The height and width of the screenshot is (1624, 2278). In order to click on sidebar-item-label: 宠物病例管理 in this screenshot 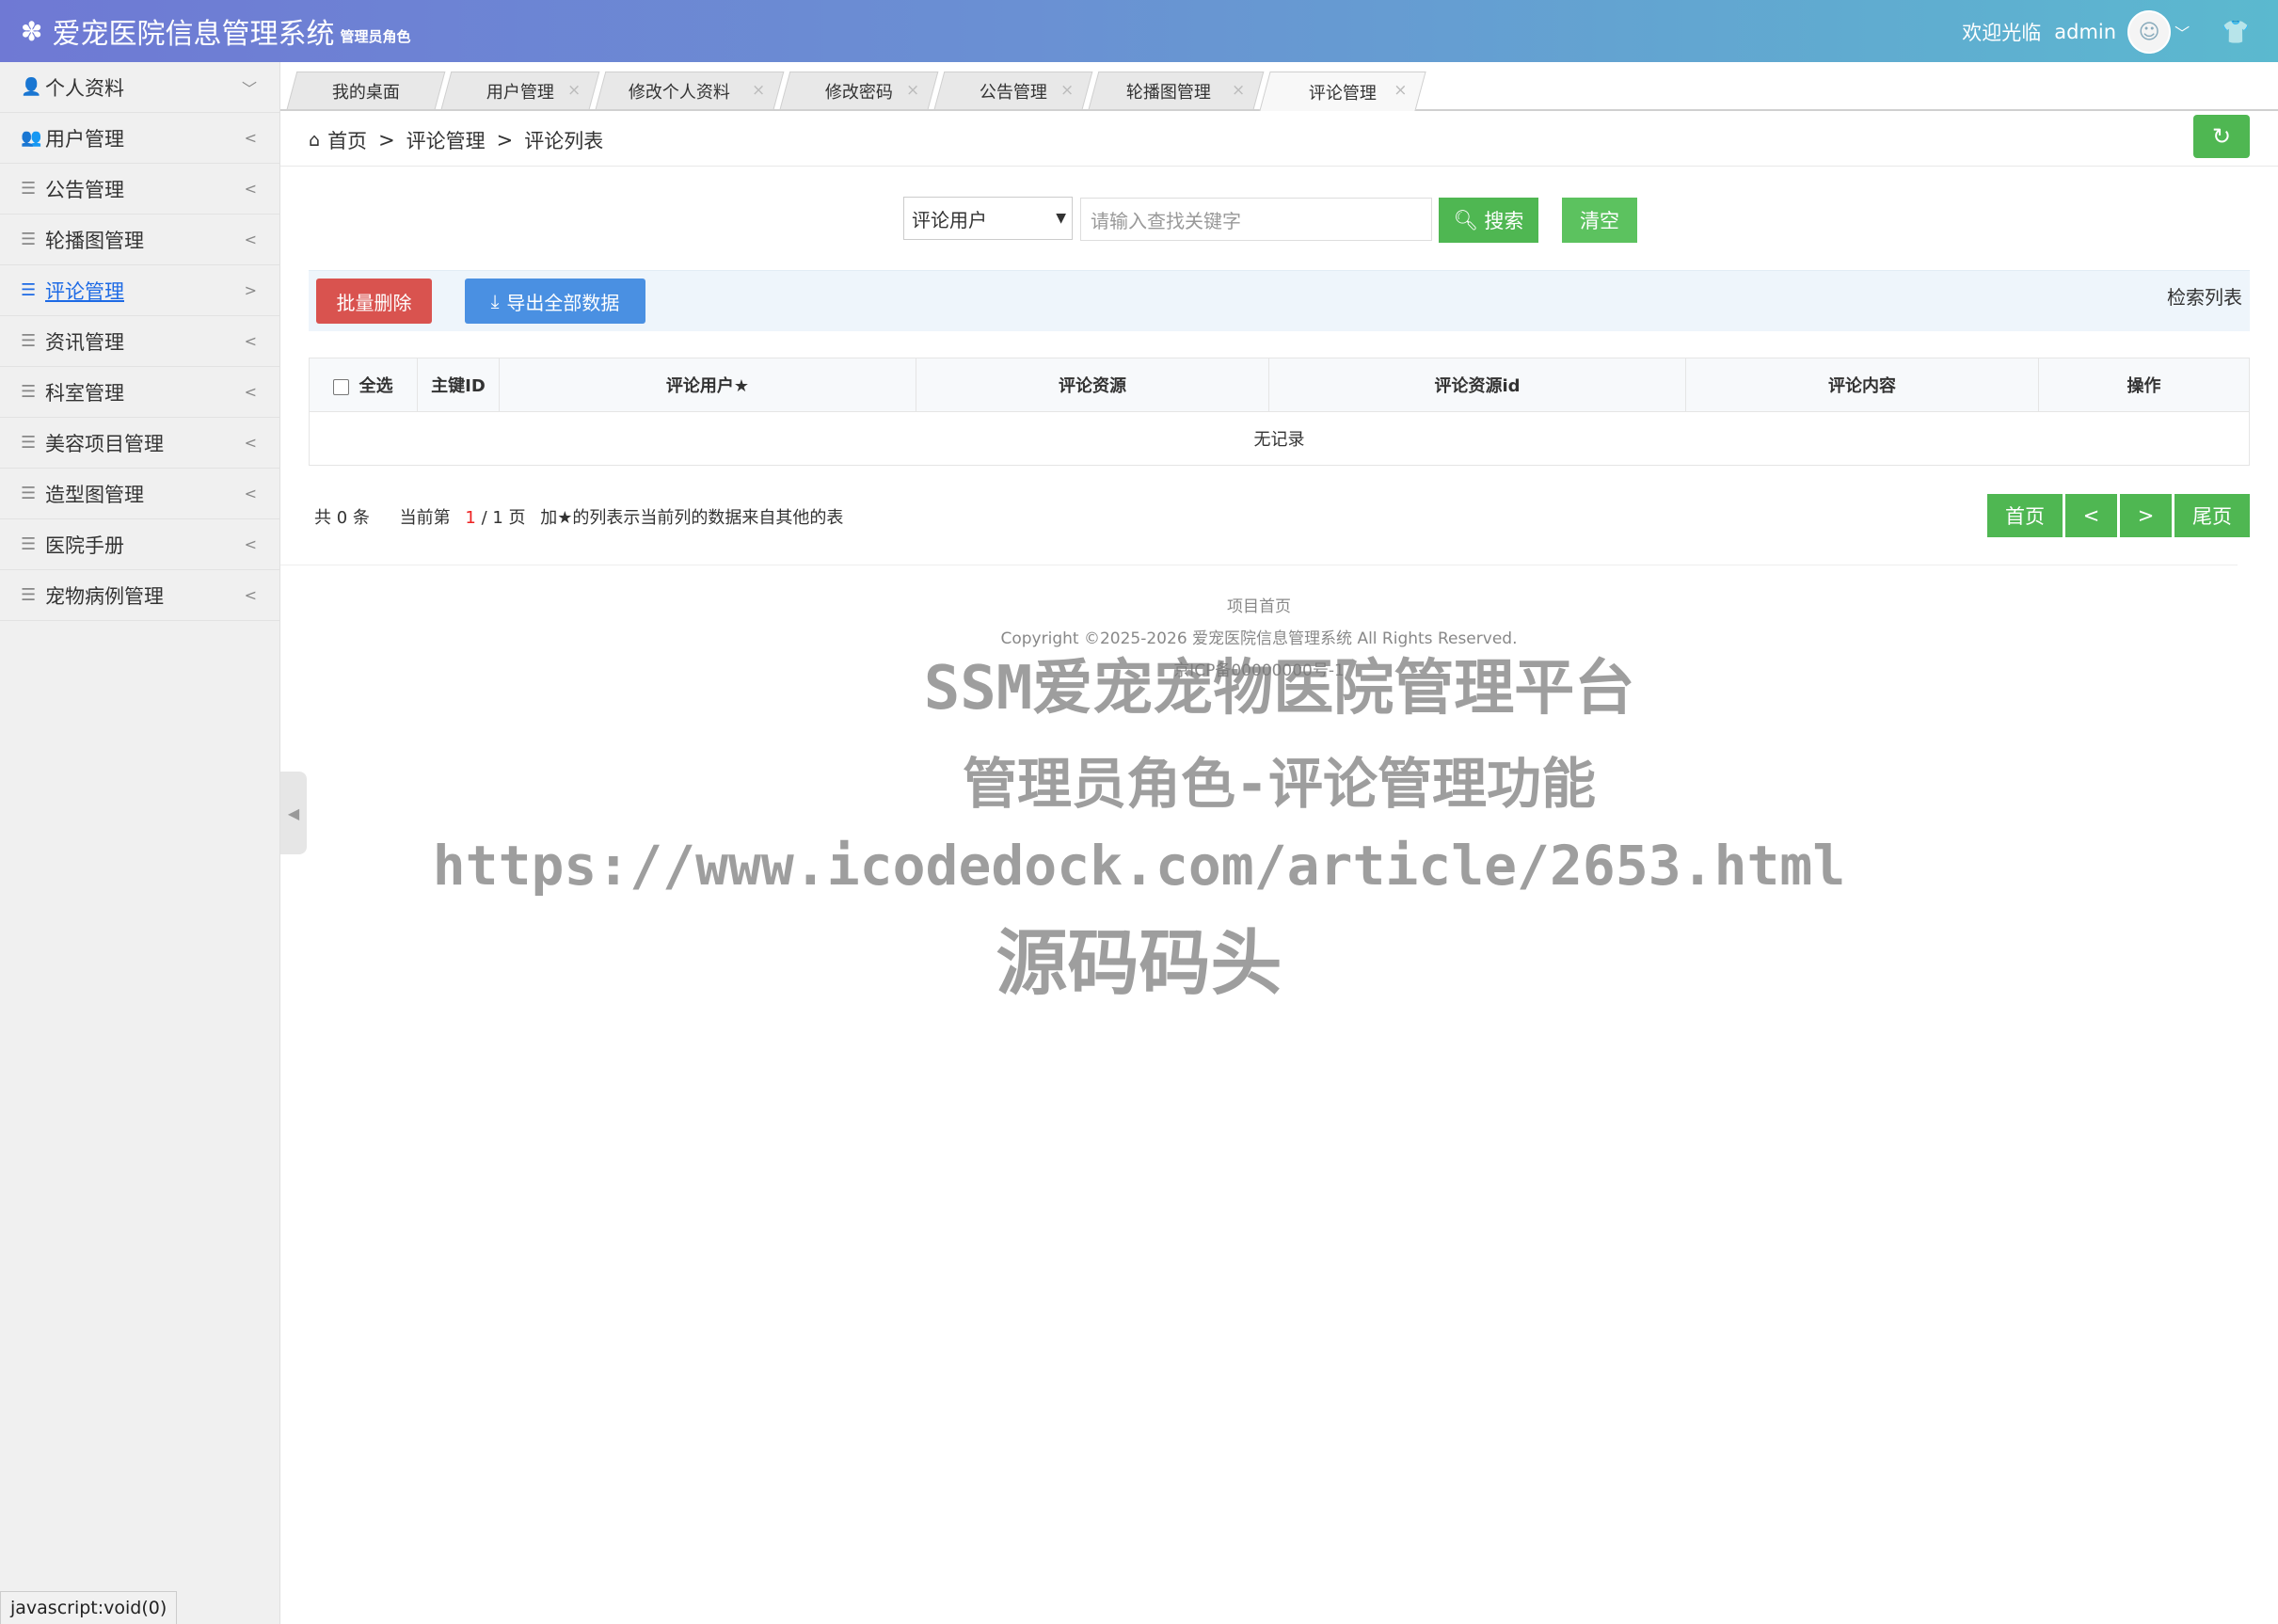, I will do `click(104, 596)`.